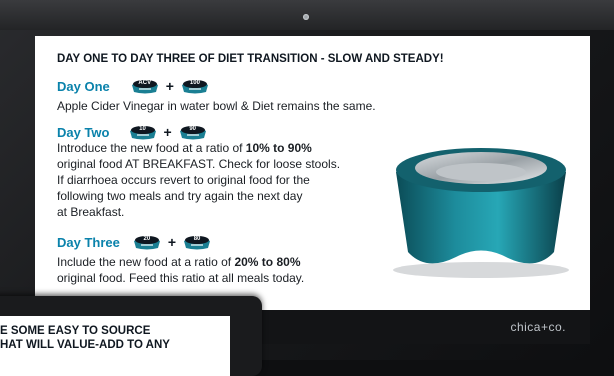 The image size is (614, 376). I want to click on bowl-label: 20, so click(147, 239).